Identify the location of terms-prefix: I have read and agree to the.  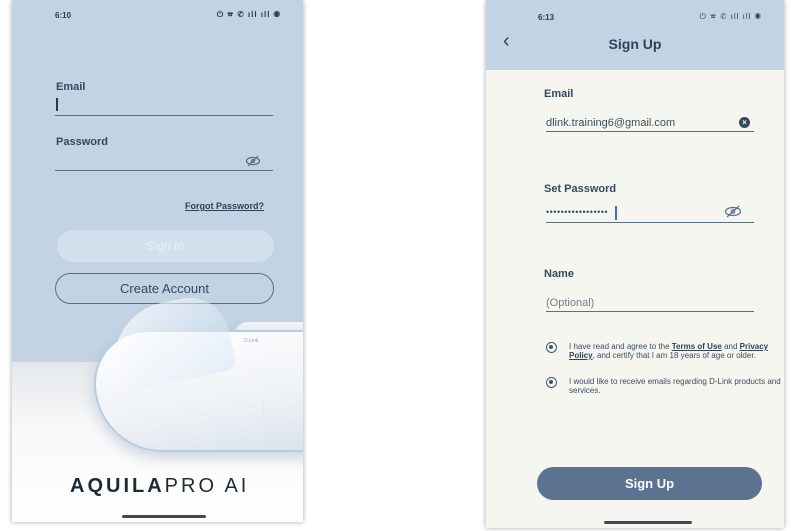
(620, 346).